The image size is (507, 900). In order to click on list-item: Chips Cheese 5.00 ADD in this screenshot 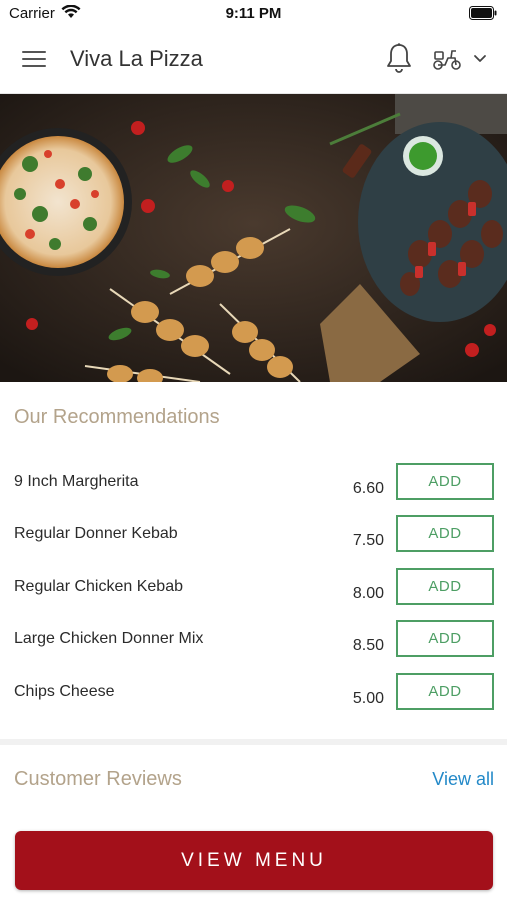, I will do `click(253, 704)`.